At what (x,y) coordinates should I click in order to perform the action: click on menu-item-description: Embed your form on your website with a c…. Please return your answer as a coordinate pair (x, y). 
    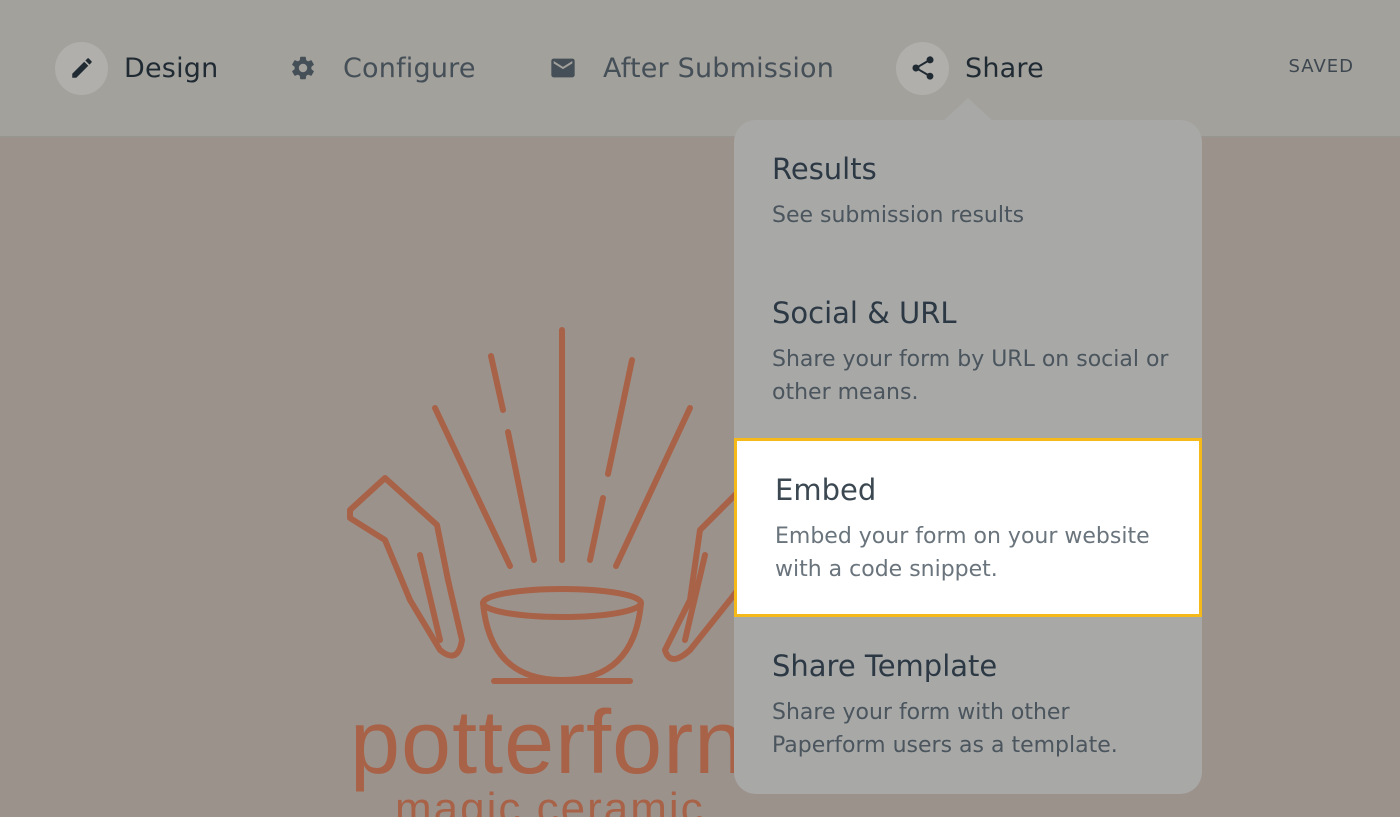
    Looking at the image, I should click on (962, 553).